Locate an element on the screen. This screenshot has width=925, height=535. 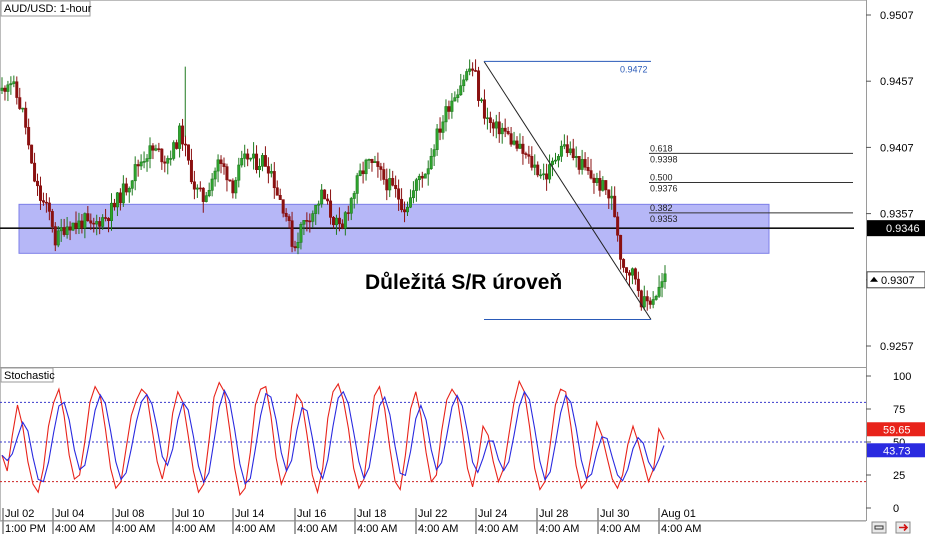
chain-icon is located at coordinates (879, 527).